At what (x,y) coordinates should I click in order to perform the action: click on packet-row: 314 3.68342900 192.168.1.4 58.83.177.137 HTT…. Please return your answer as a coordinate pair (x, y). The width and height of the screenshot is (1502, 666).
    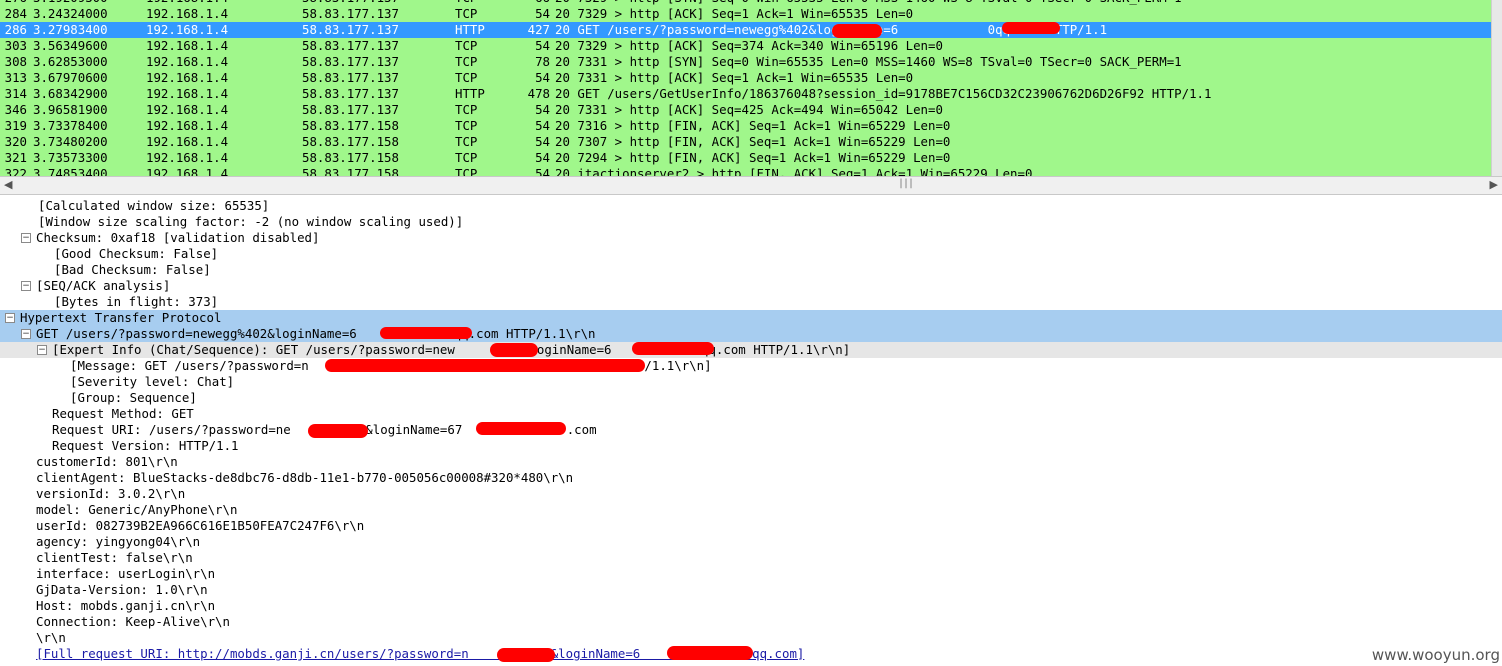
    Looking at the image, I should click on (751, 94).